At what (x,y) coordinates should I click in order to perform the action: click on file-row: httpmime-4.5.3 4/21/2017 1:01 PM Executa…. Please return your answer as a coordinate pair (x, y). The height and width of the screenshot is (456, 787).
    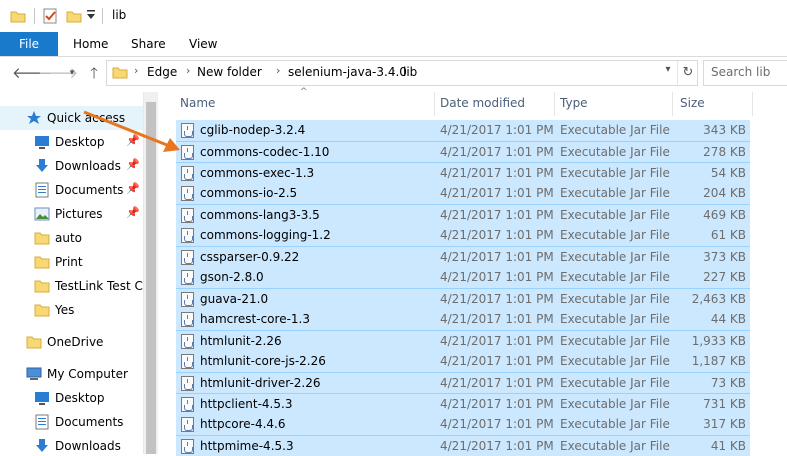
    Looking at the image, I should click on (463, 445).